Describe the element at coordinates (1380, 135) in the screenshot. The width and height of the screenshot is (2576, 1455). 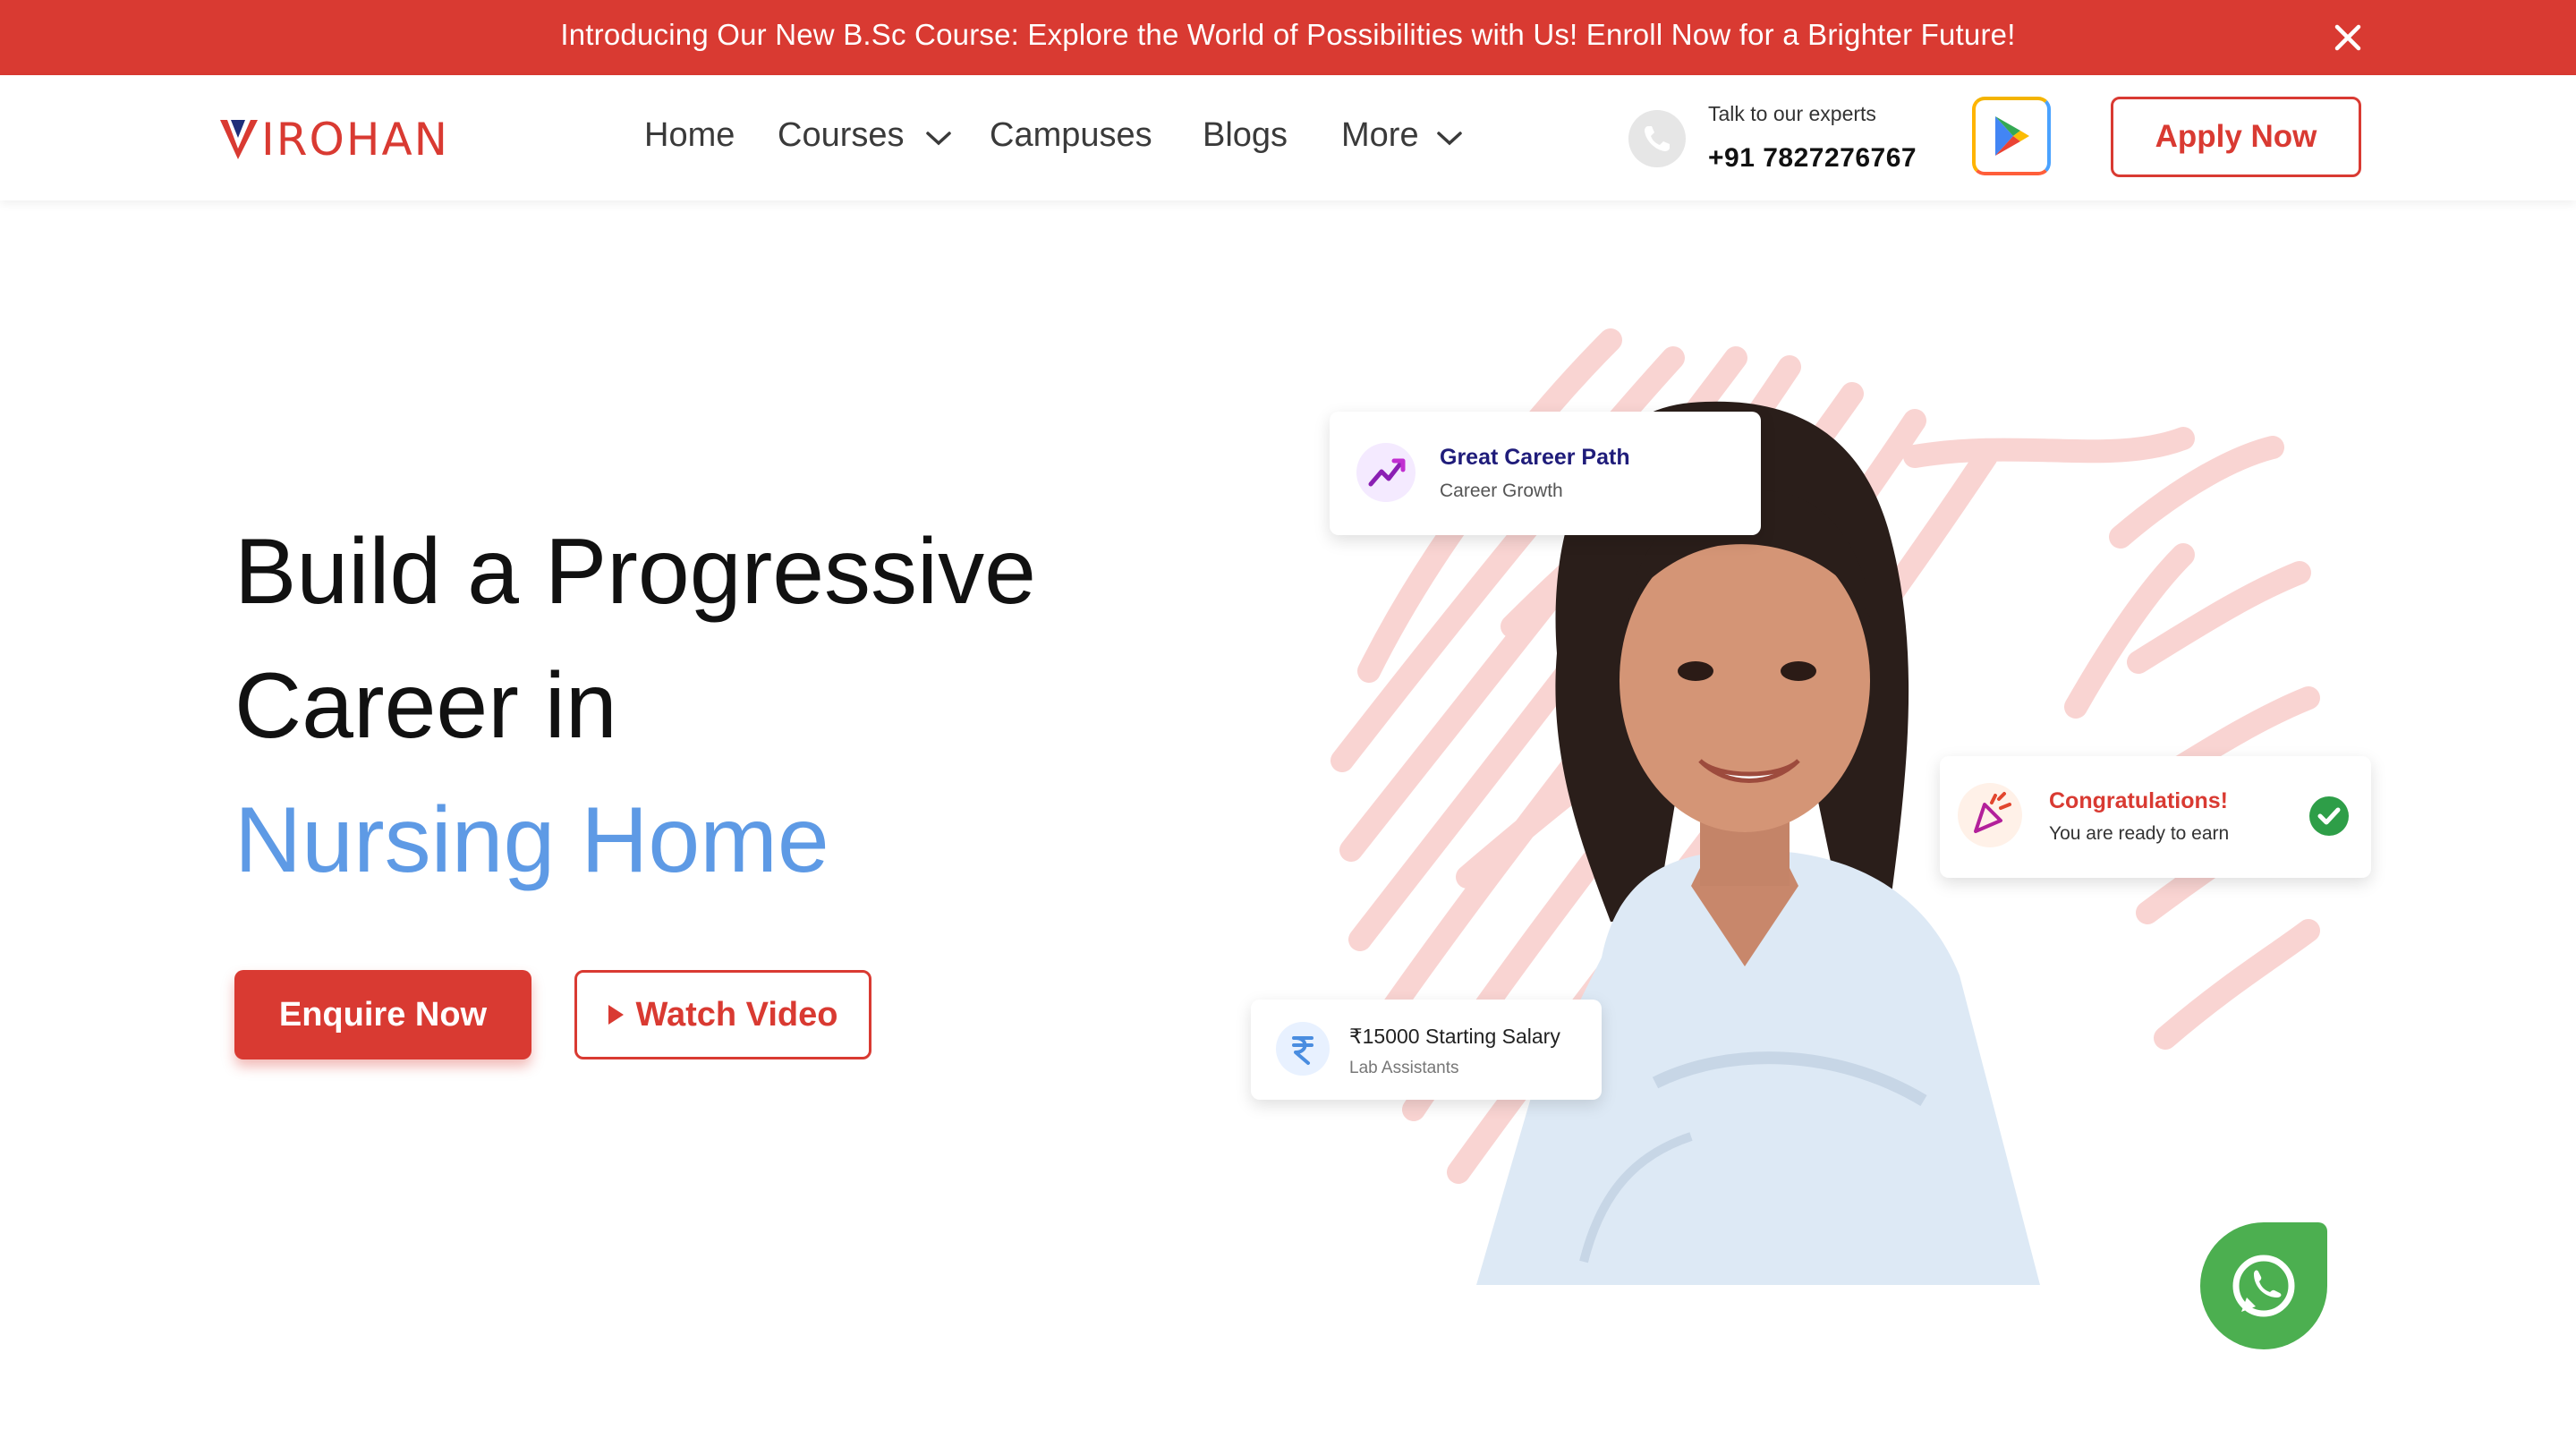
I see `nav-more: More` at that location.